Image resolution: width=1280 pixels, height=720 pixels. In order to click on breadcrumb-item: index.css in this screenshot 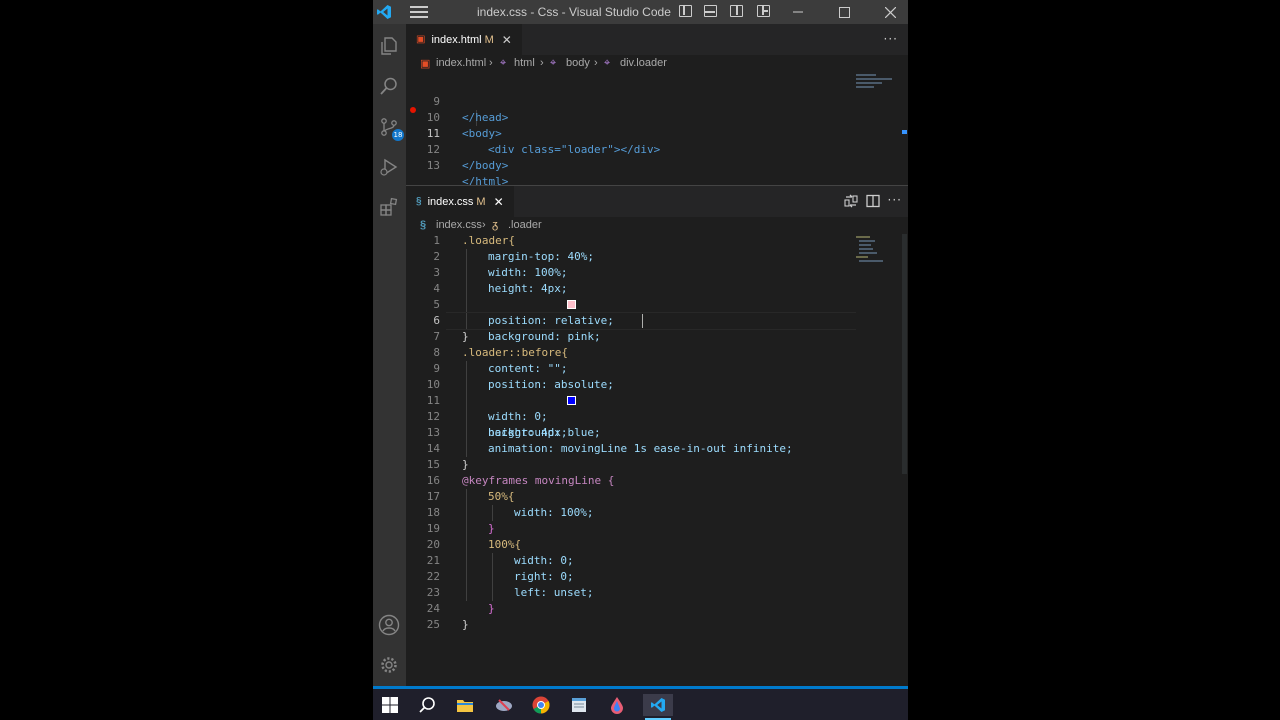, I will do `click(459, 225)`.